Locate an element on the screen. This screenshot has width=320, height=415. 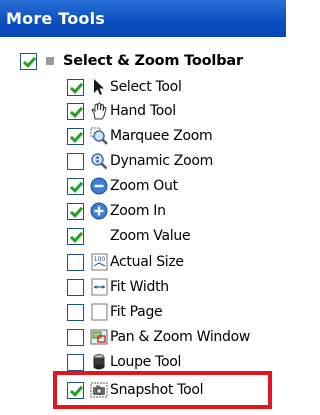
tool-label: Marquee Zoom is located at coordinates (161, 136).